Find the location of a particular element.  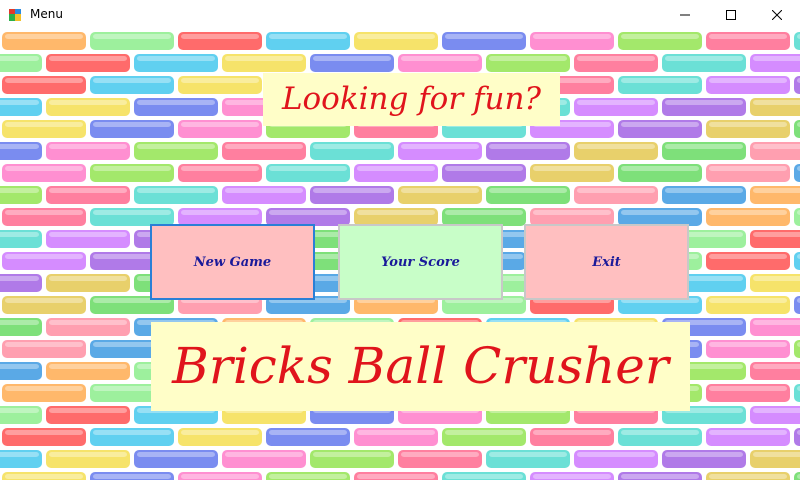

close-icon is located at coordinates (777, 15).